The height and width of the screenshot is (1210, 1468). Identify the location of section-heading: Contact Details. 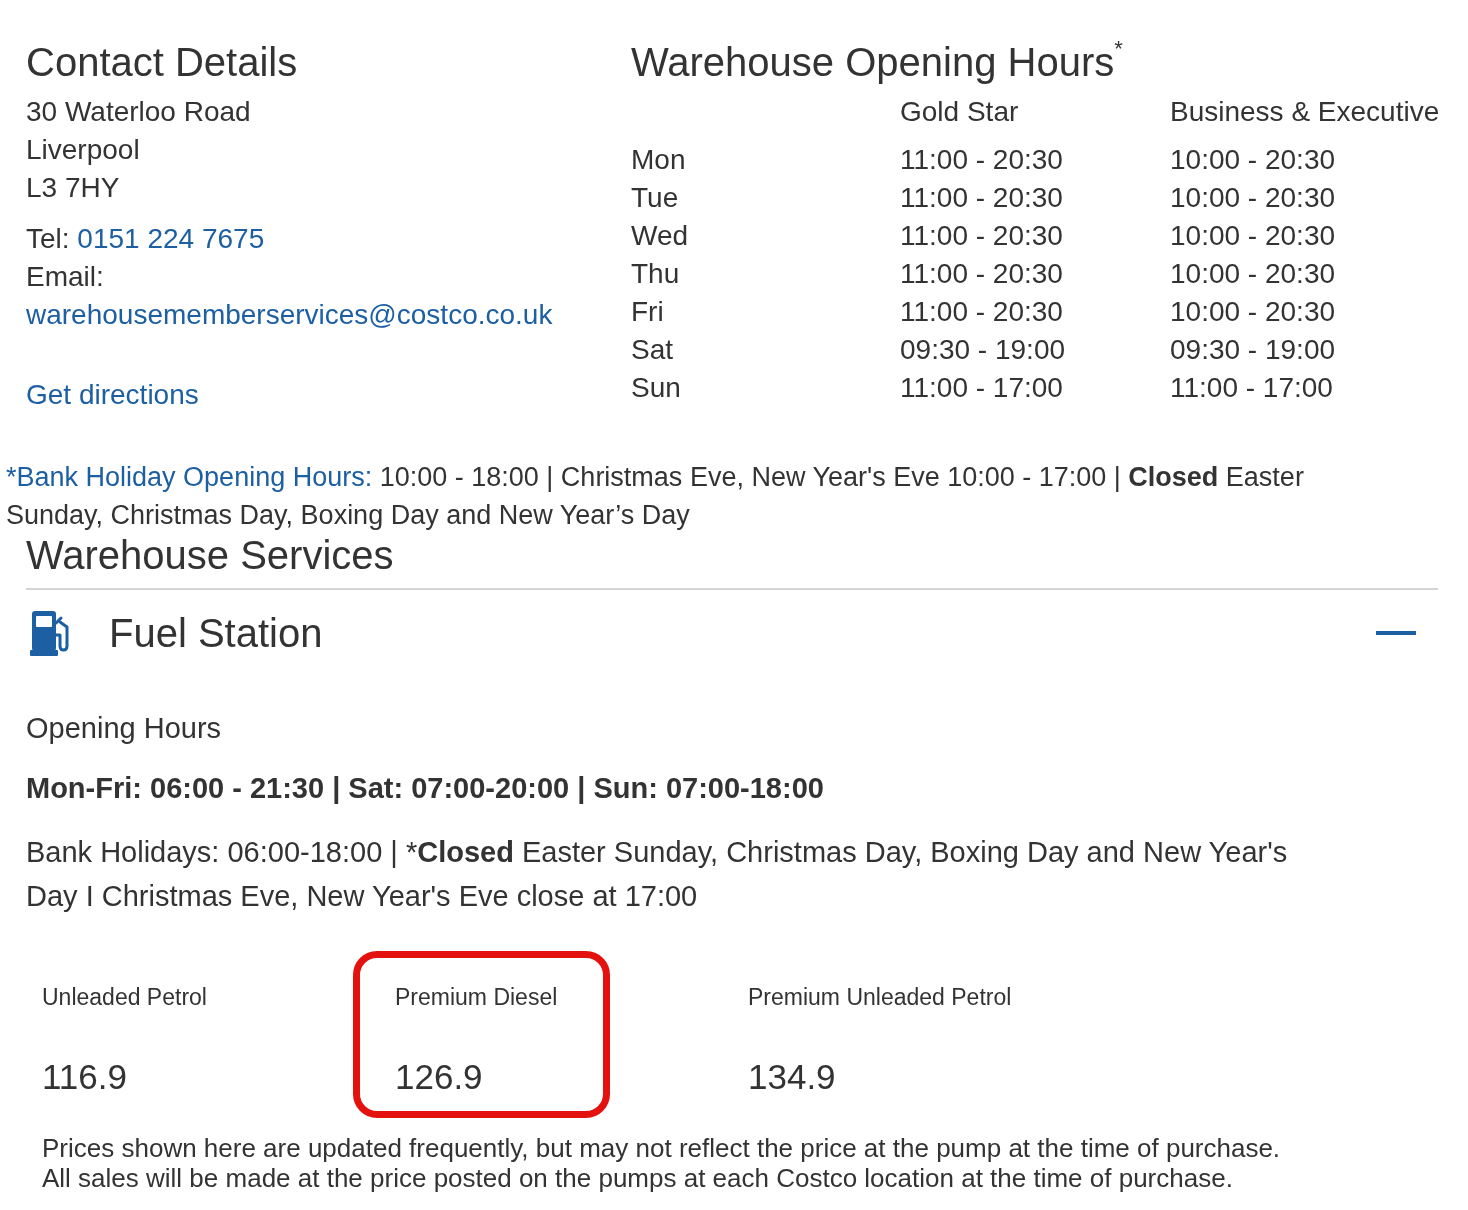
(162, 62).